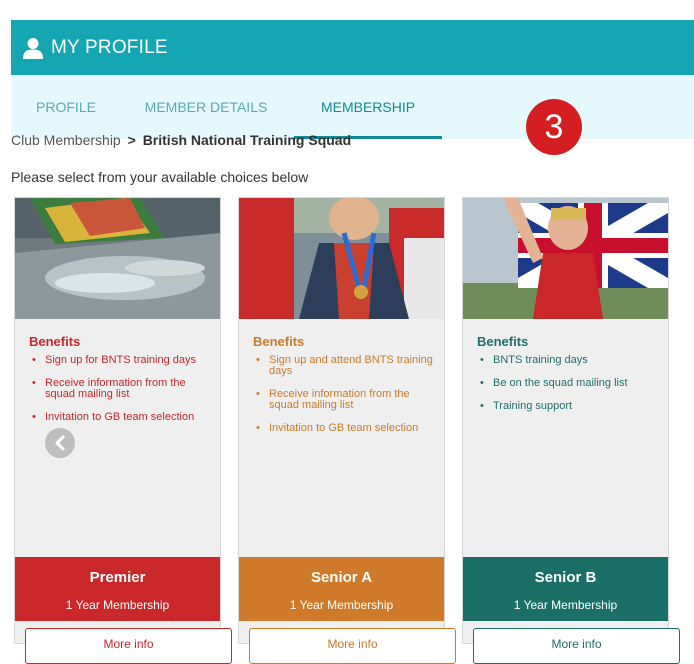 The height and width of the screenshot is (664, 694). What do you see at coordinates (343, 366) in the screenshot?
I see `benefit-item: Sign up and attend BNTS training days` at bounding box center [343, 366].